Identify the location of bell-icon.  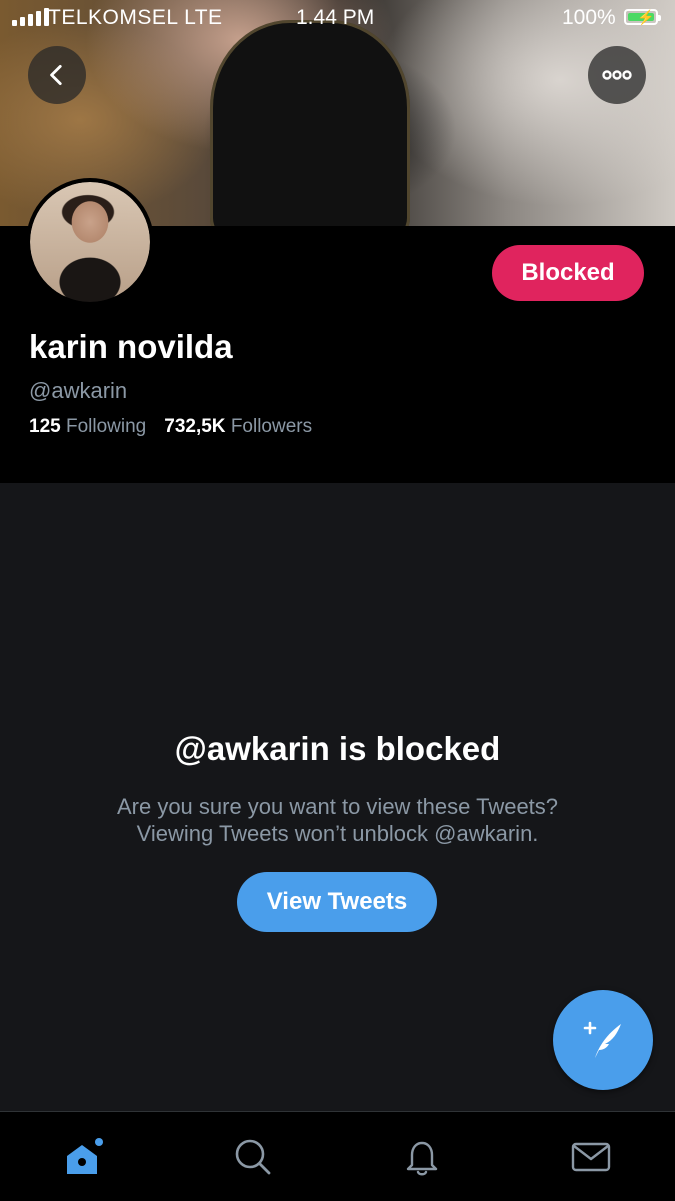
(422, 1158).